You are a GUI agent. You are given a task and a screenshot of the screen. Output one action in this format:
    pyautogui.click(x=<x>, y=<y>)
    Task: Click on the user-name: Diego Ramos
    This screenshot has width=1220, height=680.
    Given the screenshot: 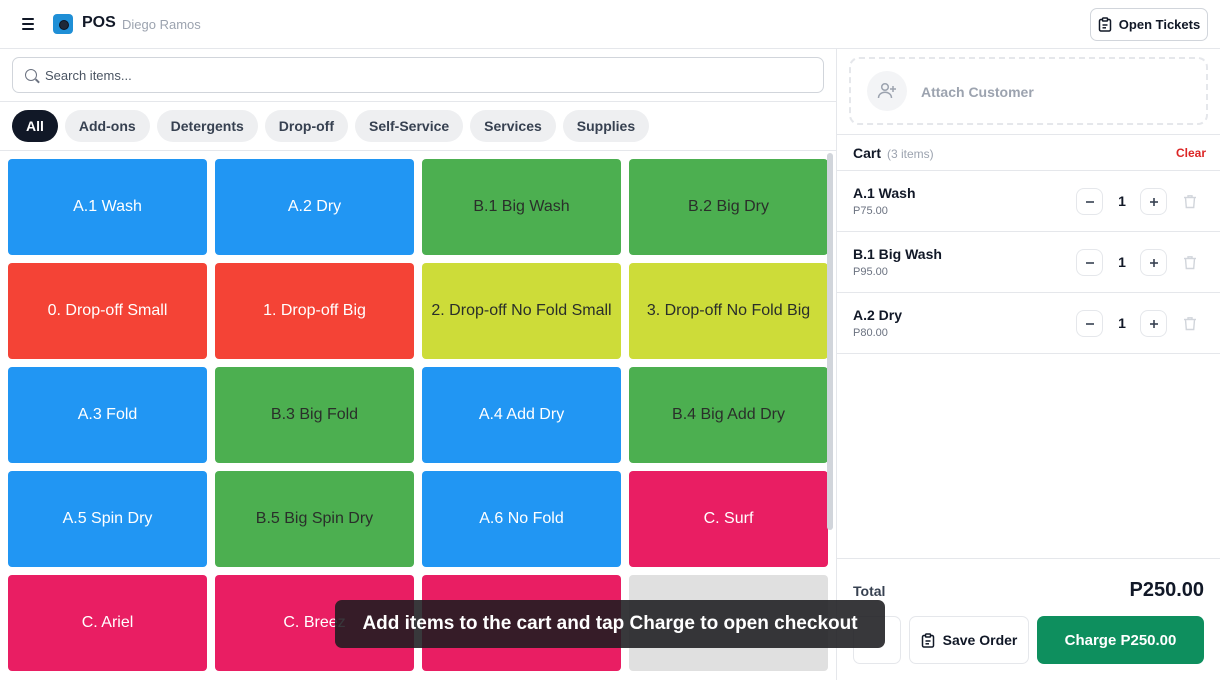 What is the action you would take?
    pyautogui.click(x=161, y=24)
    